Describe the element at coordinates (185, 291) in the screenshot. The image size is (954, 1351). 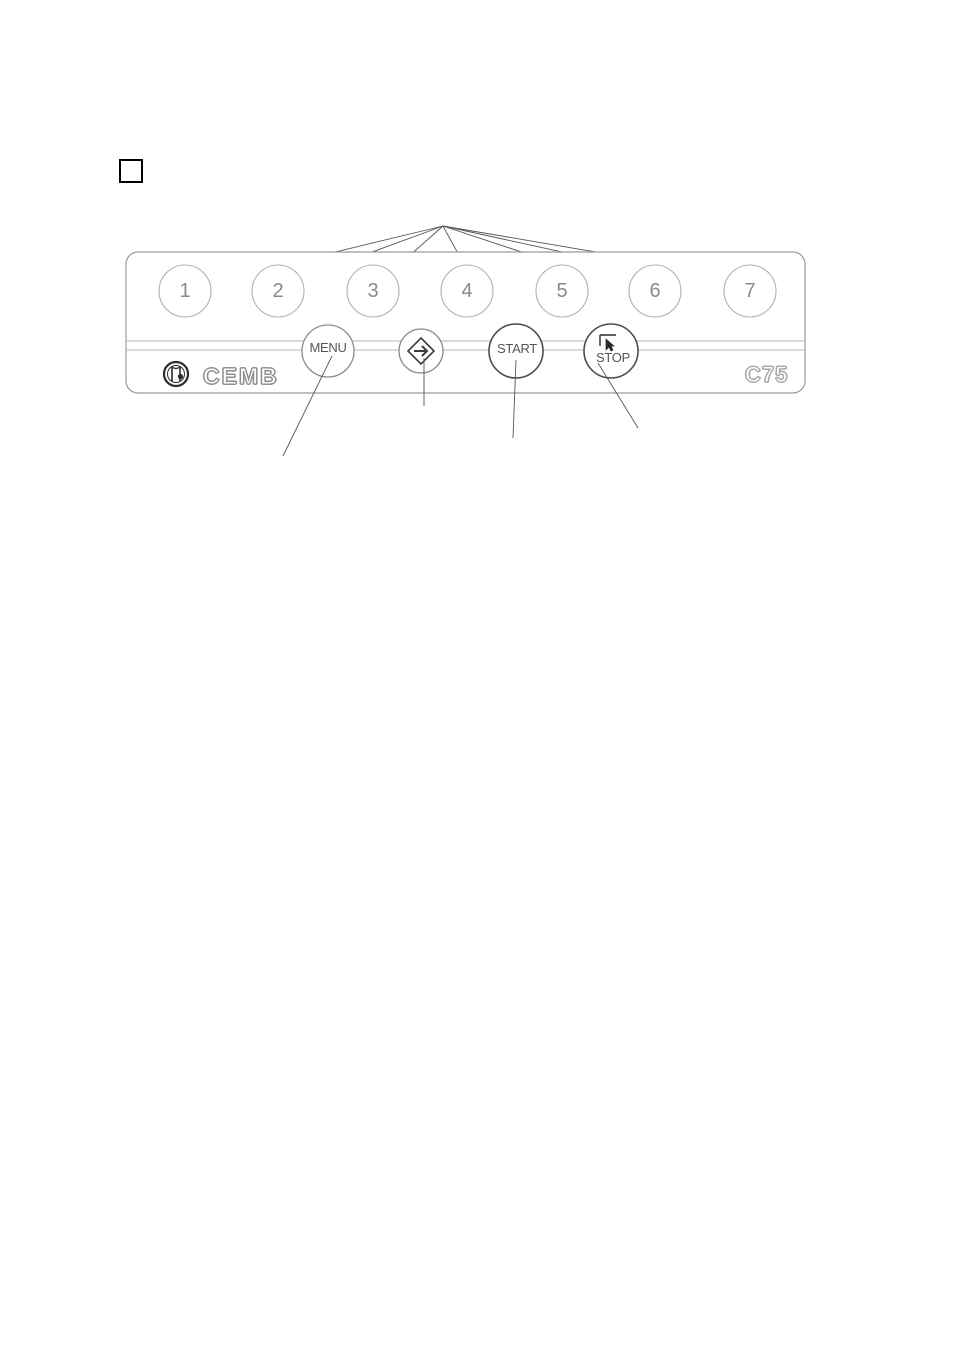
I see `callout-label-1: 1` at that location.